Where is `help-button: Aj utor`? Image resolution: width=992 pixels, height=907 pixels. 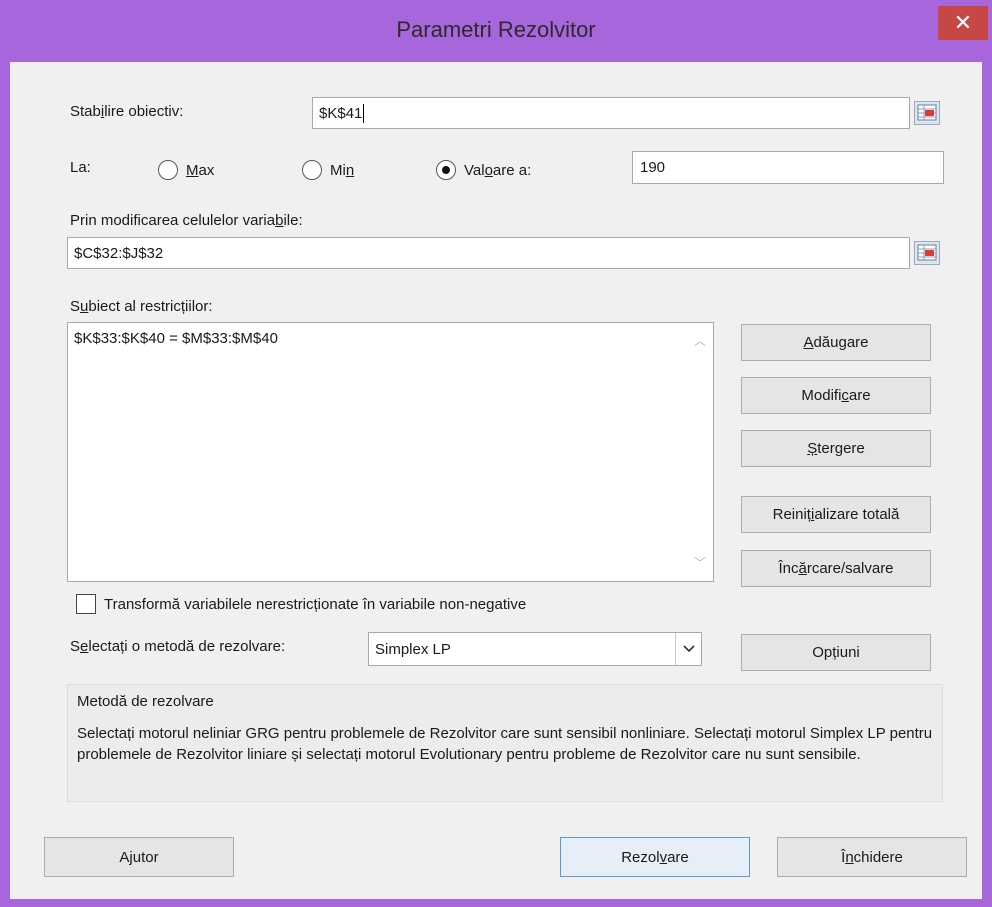
help-button: Aj utor is located at coordinates (139, 857).